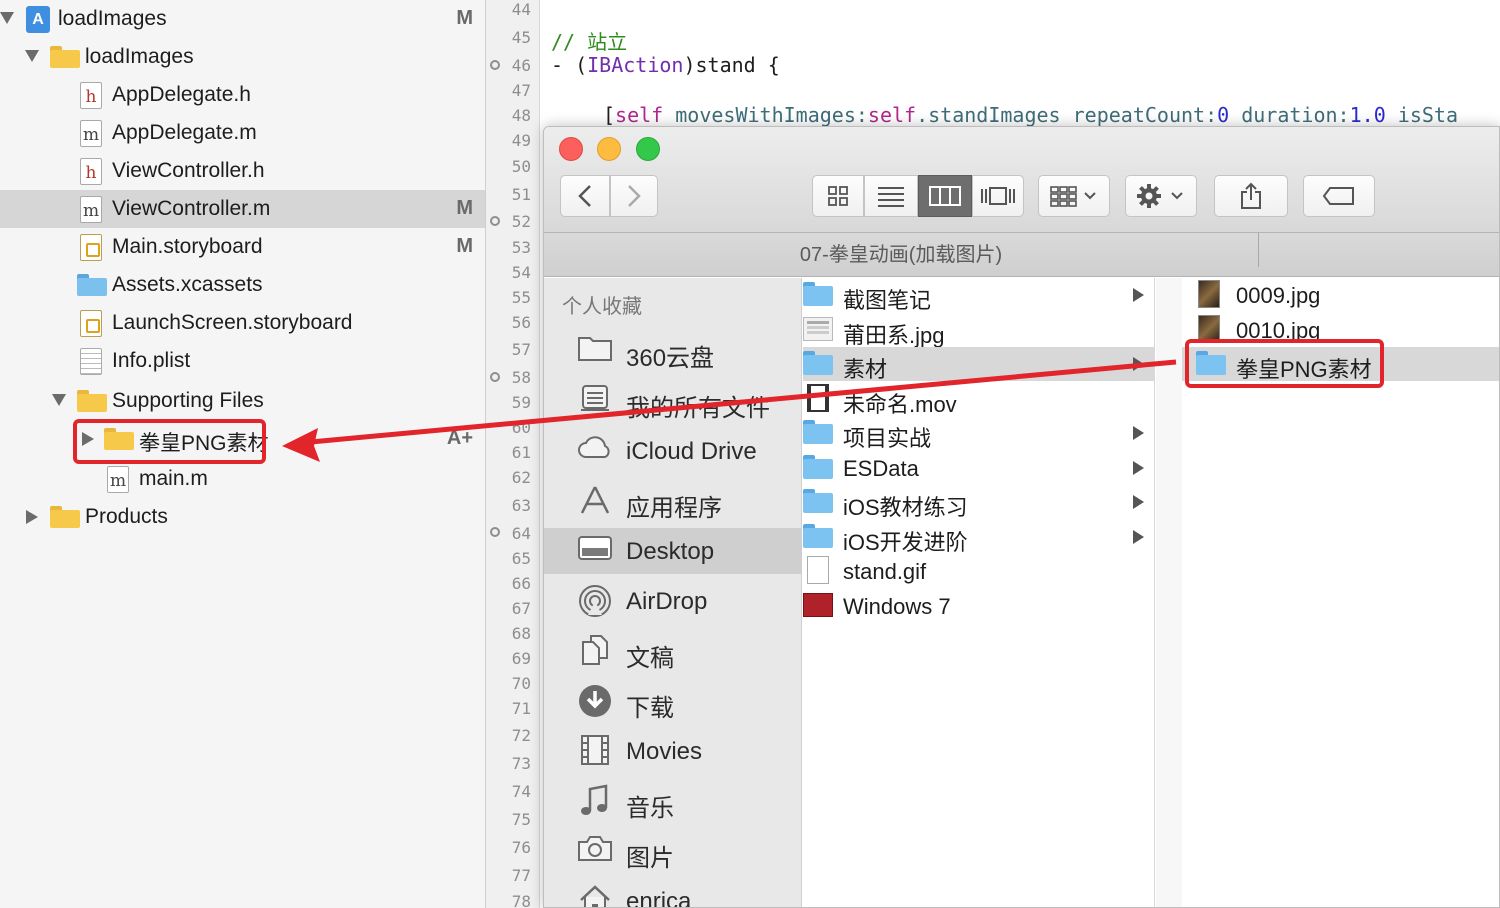  I want to click on all-files-icon, so click(595, 401).